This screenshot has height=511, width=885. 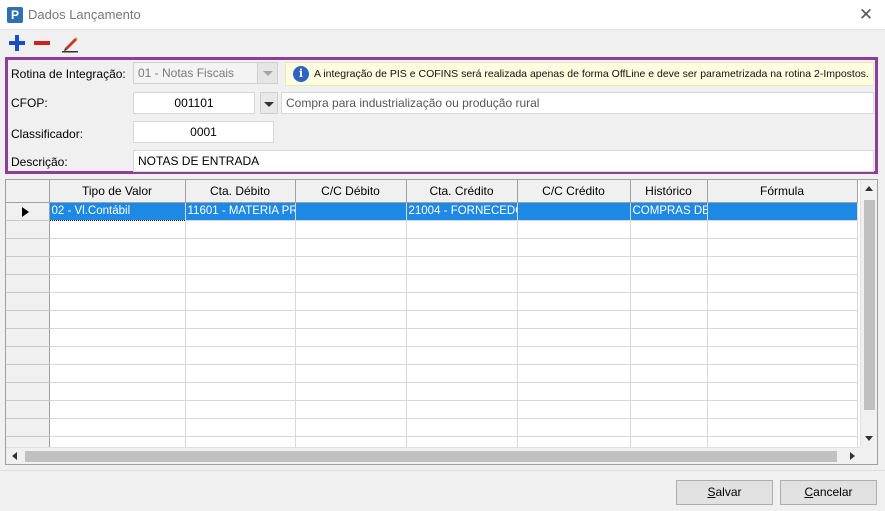 I want to click on table-cell: 11601 - MATERIA PR, so click(x=240, y=211).